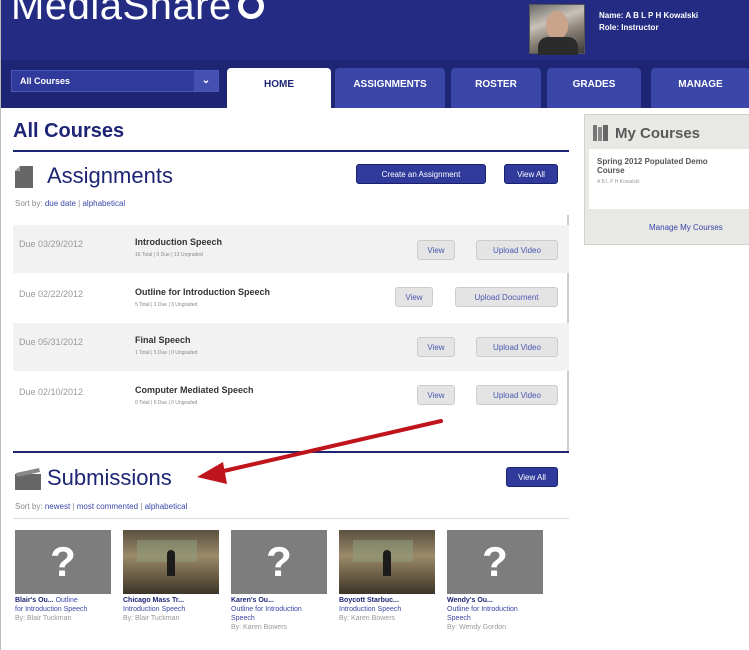  What do you see at coordinates (279, 84) in the screenshot?
I see `tab-home-label: HOME` at bounding box center [279, 84].